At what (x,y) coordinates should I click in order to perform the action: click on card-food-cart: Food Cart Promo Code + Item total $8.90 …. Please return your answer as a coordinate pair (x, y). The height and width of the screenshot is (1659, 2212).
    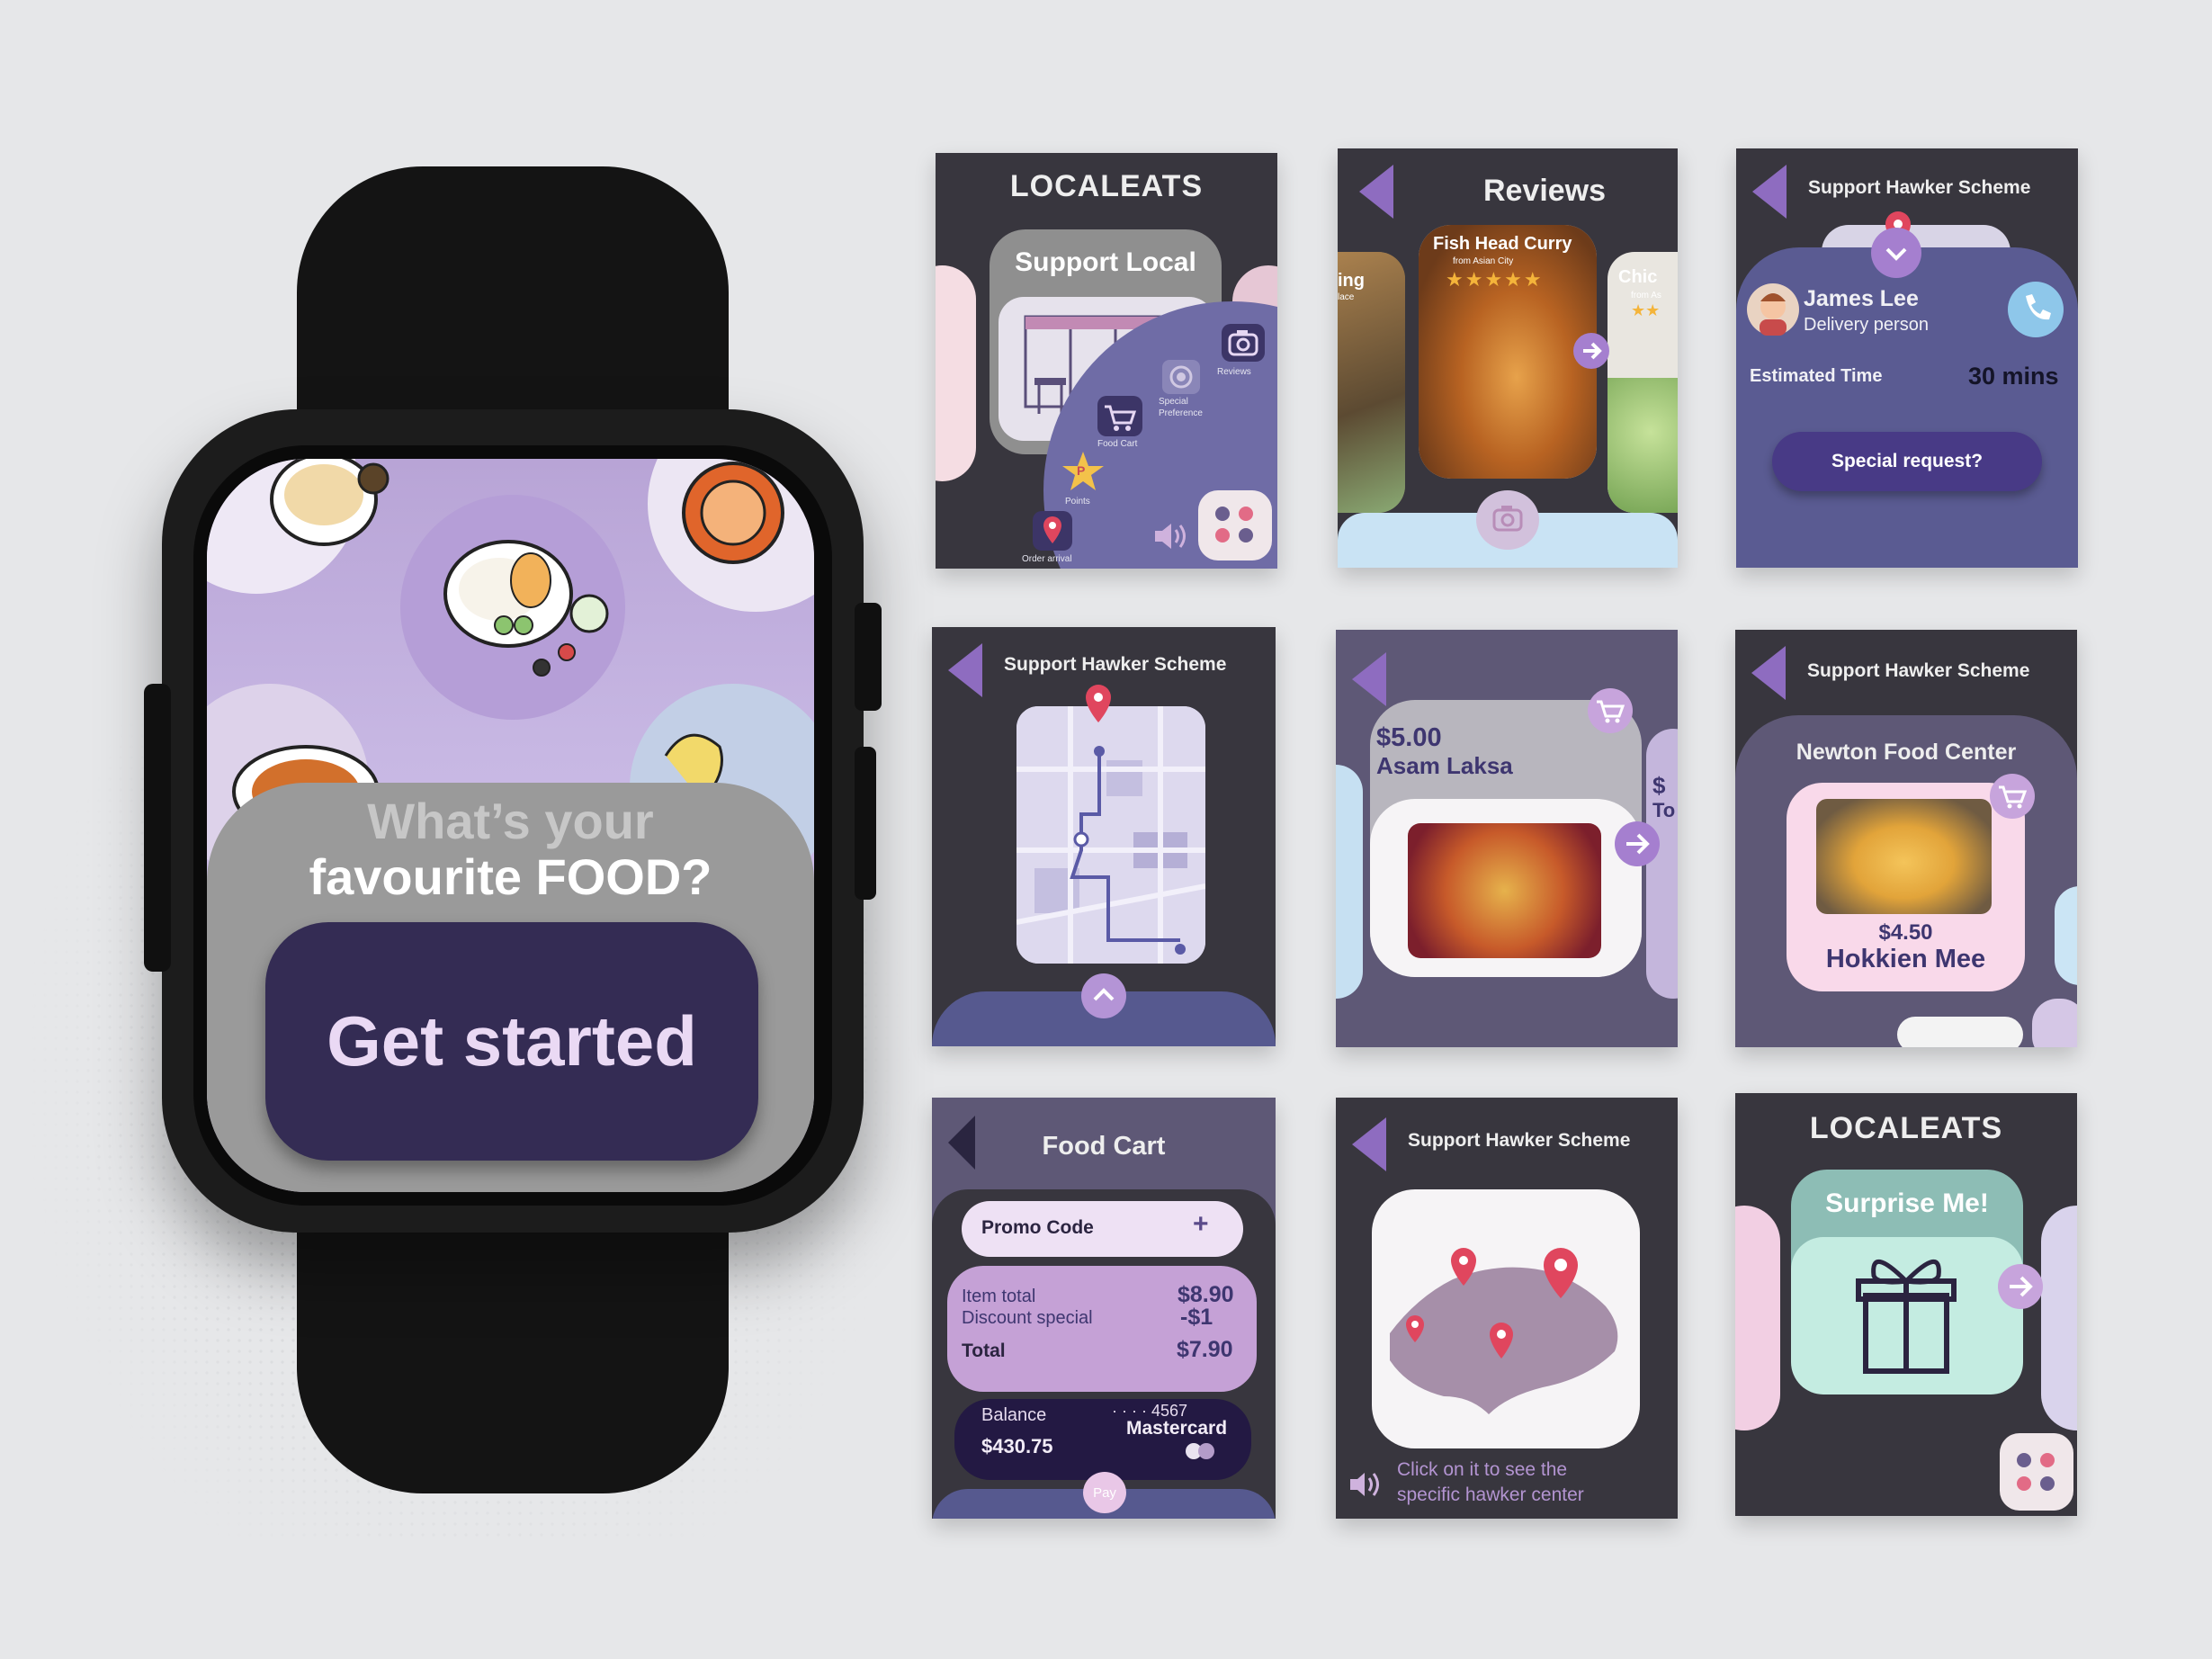
    Looking at the image, I should click on (1104, 1308).